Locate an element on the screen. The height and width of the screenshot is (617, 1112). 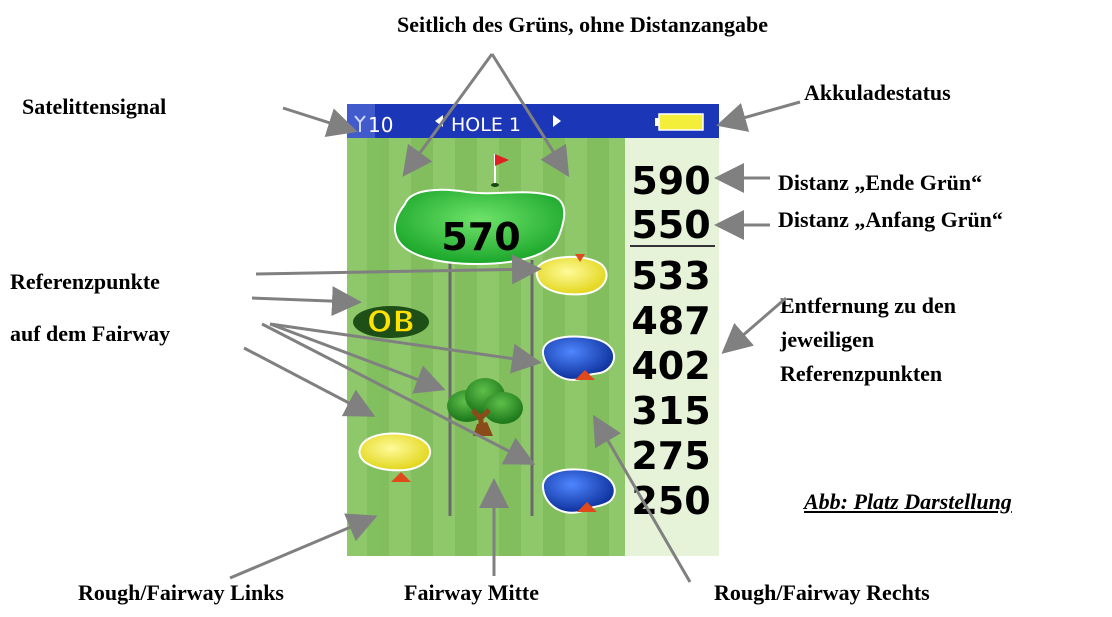
arrow-ref-water is located at coordinates (405, 348).